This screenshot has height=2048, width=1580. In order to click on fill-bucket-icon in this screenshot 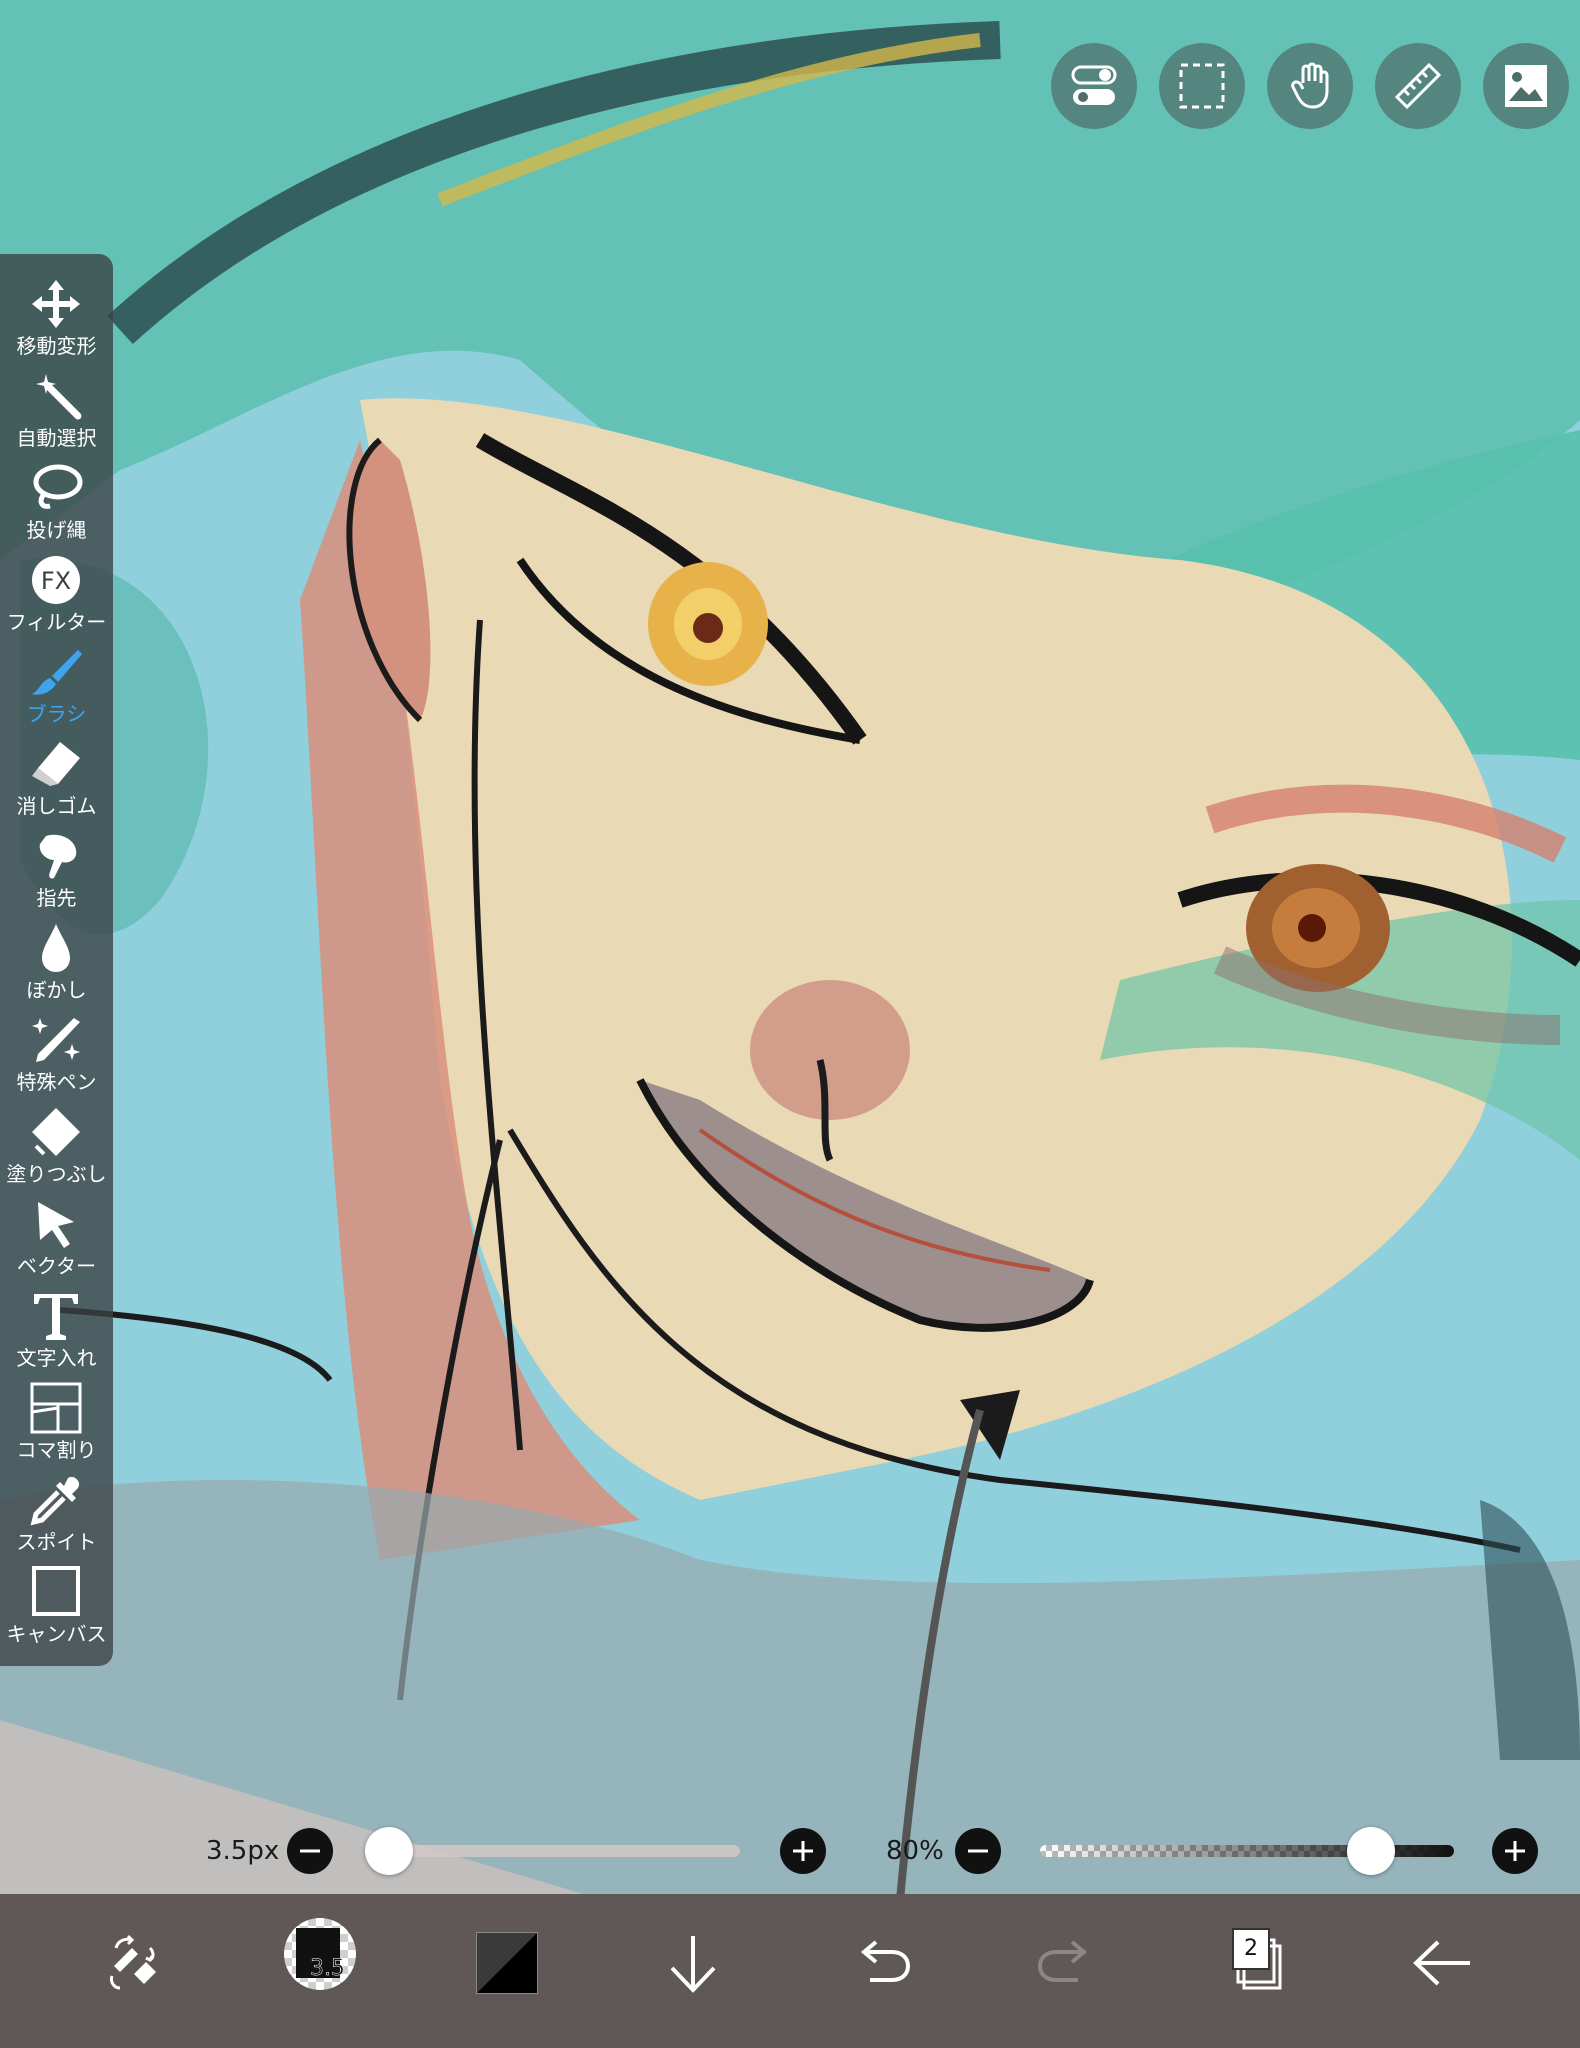, I will do `click(56, 1132)`.